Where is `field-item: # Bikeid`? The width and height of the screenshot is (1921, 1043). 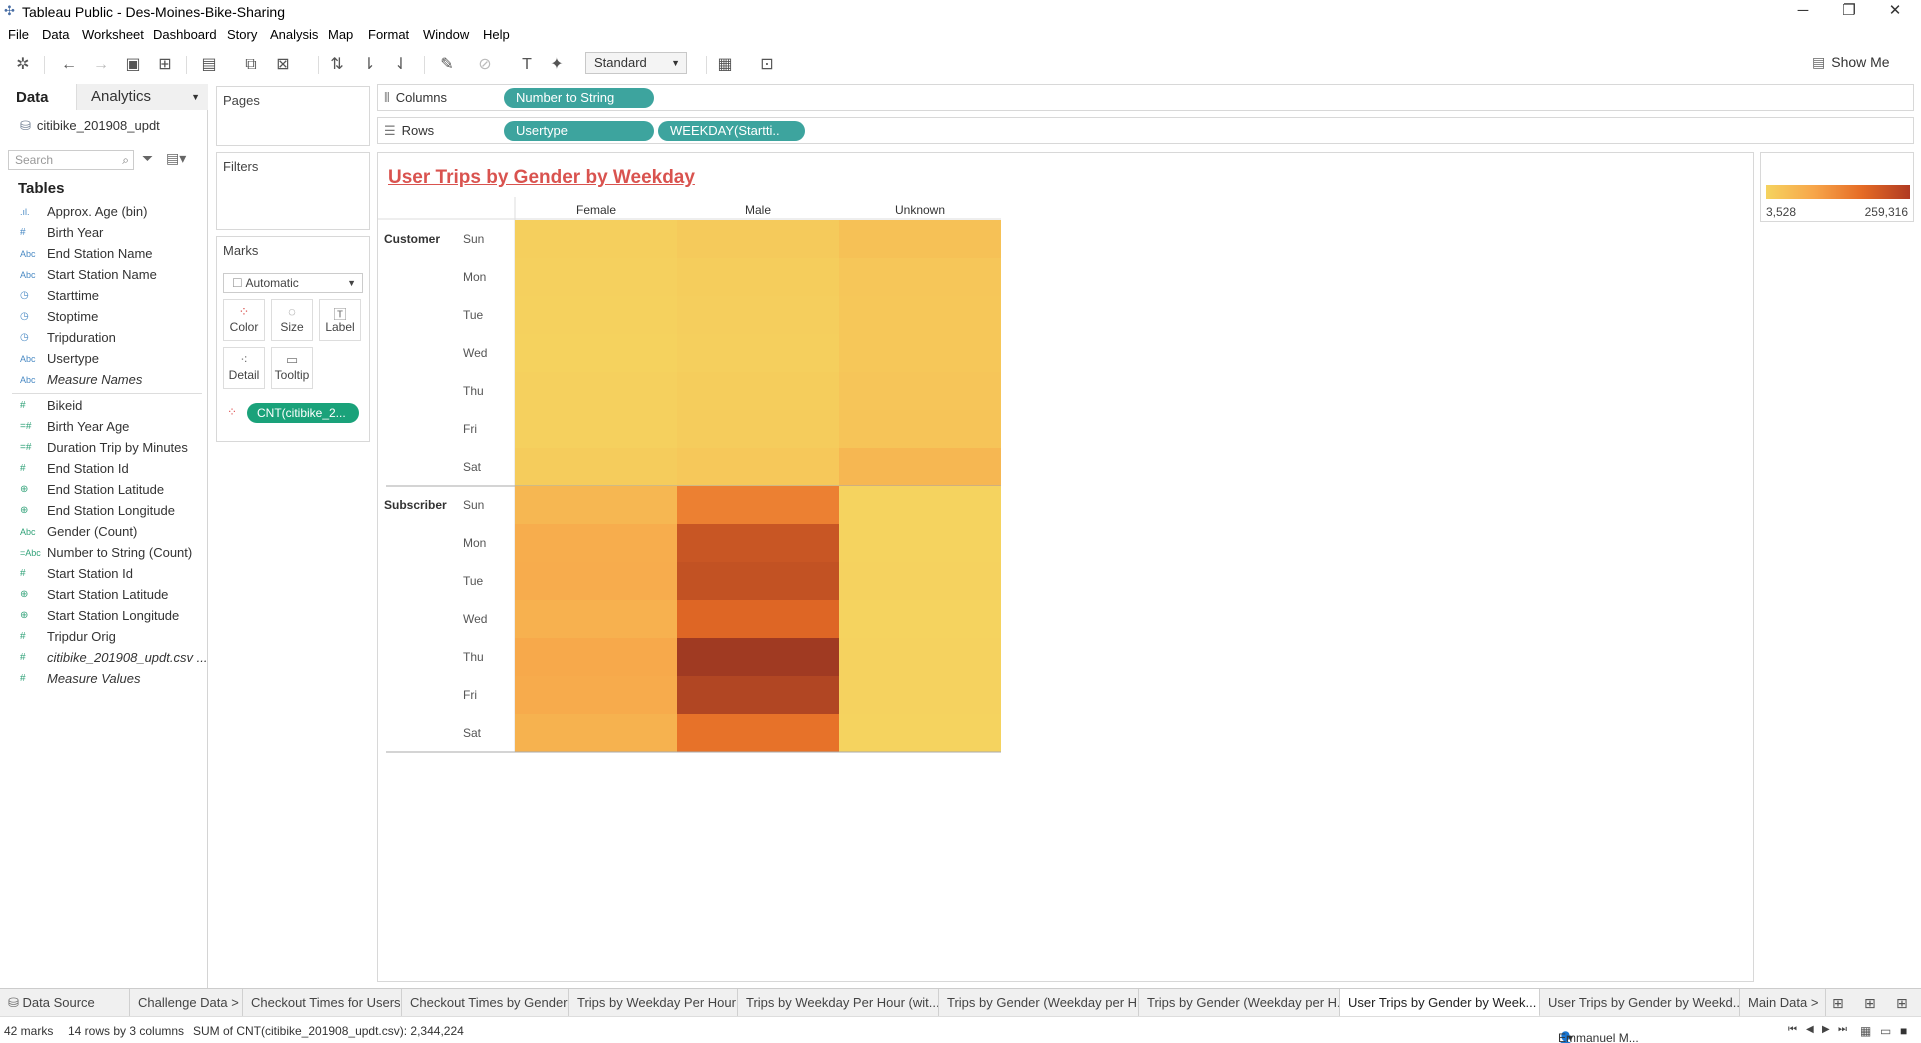
field-item: # Bikeid is located at coordinates (104, 406).